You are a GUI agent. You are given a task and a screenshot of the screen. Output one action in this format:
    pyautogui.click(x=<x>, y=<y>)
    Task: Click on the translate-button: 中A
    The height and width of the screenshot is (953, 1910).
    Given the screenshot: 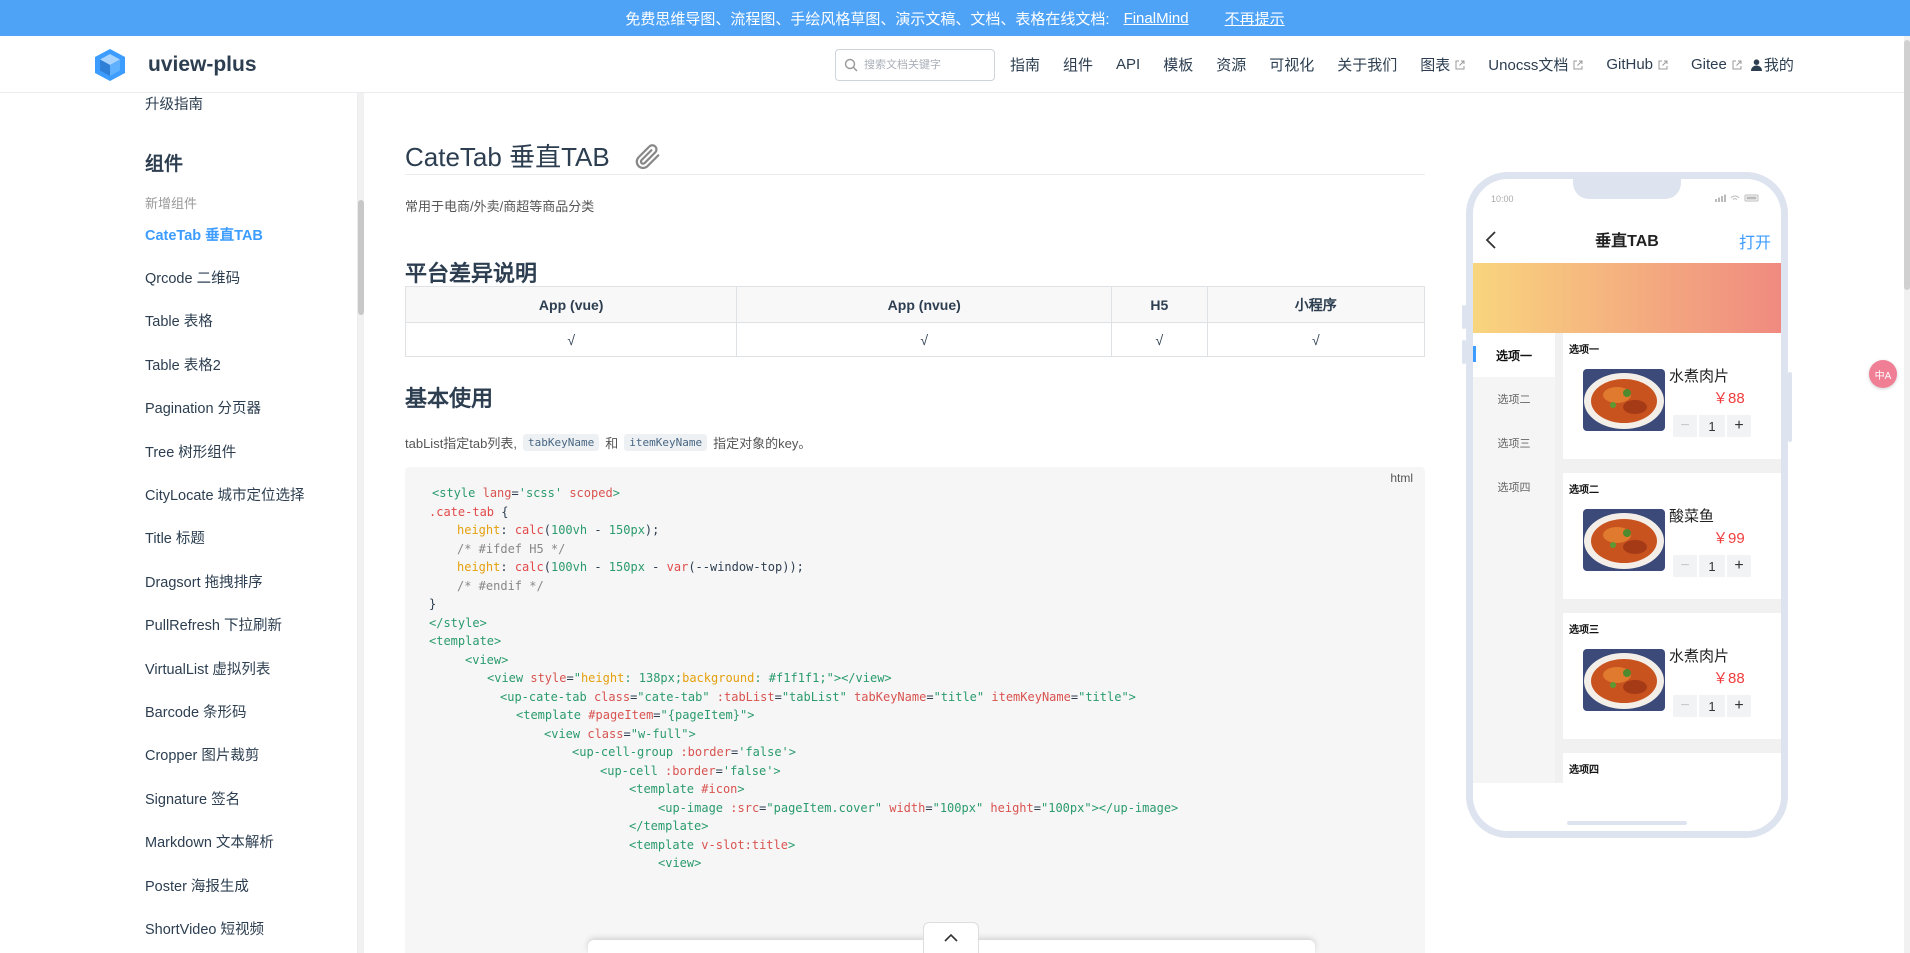 What is the action you would take?
    pyautogui.click(x=1883, y=374)
    